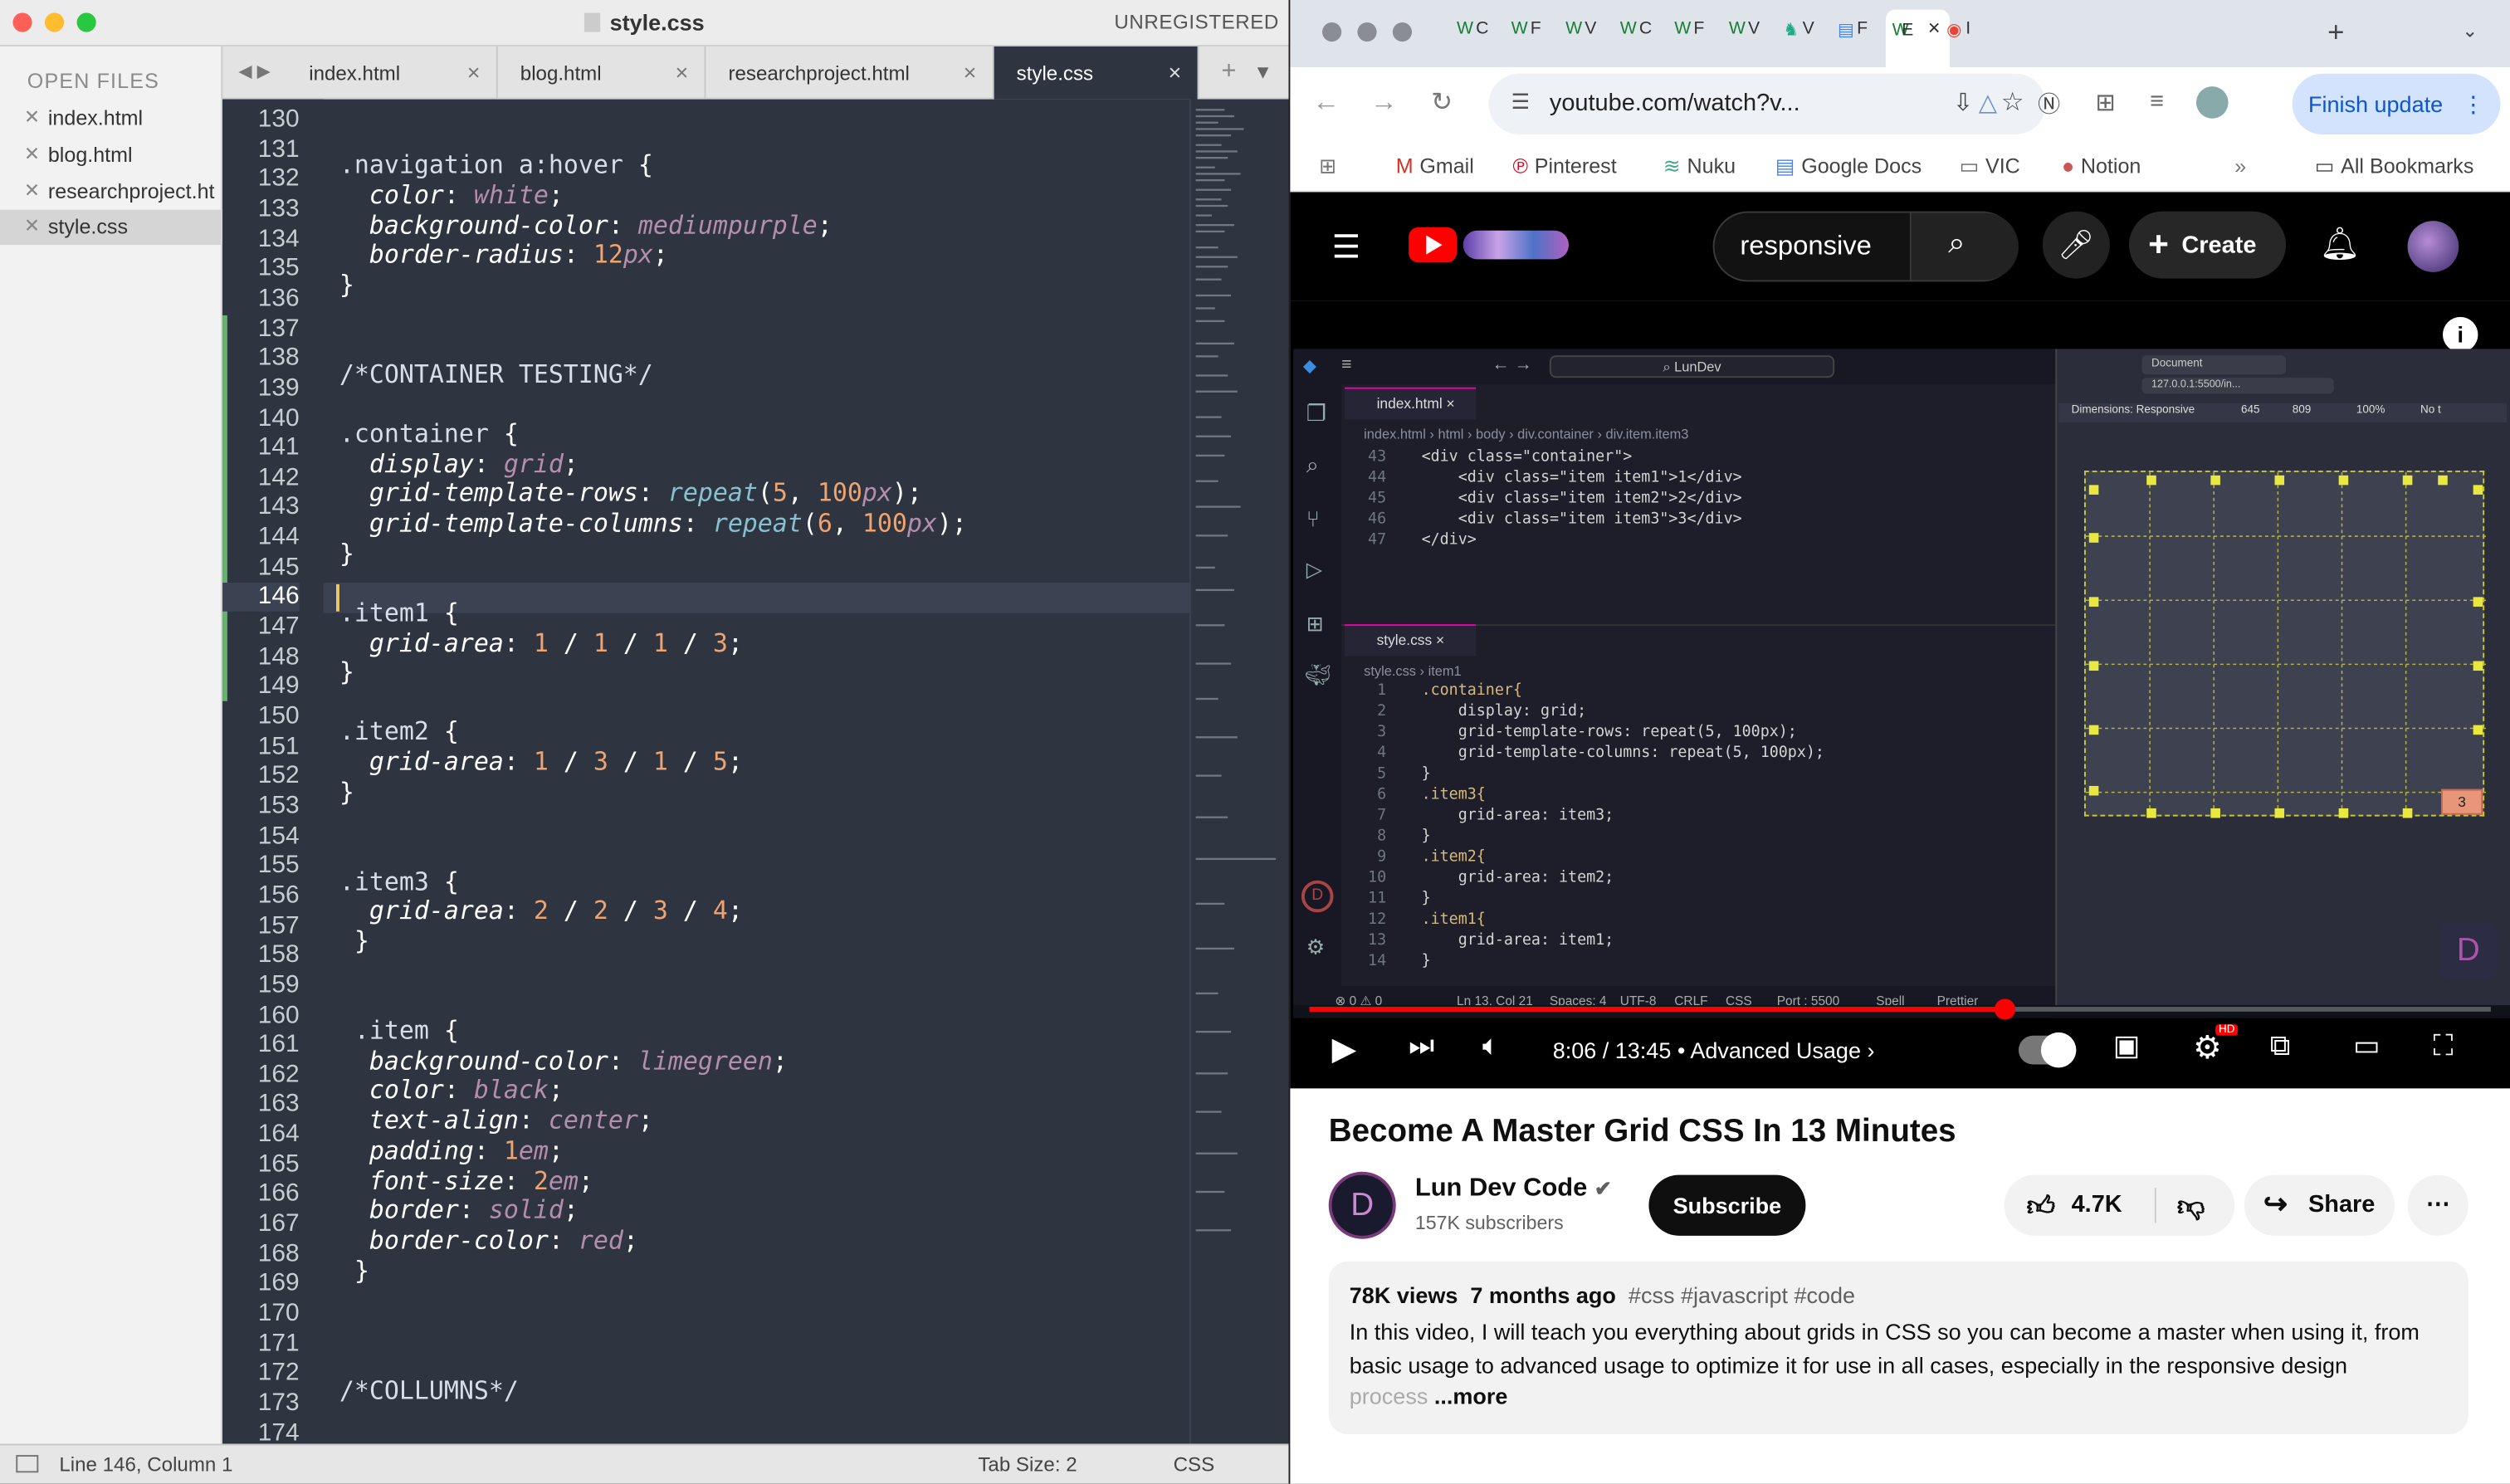 The width and height of the screenshot is (2510, 1484). I want to click on show-more-link: ...more, so click(1471, 1395).